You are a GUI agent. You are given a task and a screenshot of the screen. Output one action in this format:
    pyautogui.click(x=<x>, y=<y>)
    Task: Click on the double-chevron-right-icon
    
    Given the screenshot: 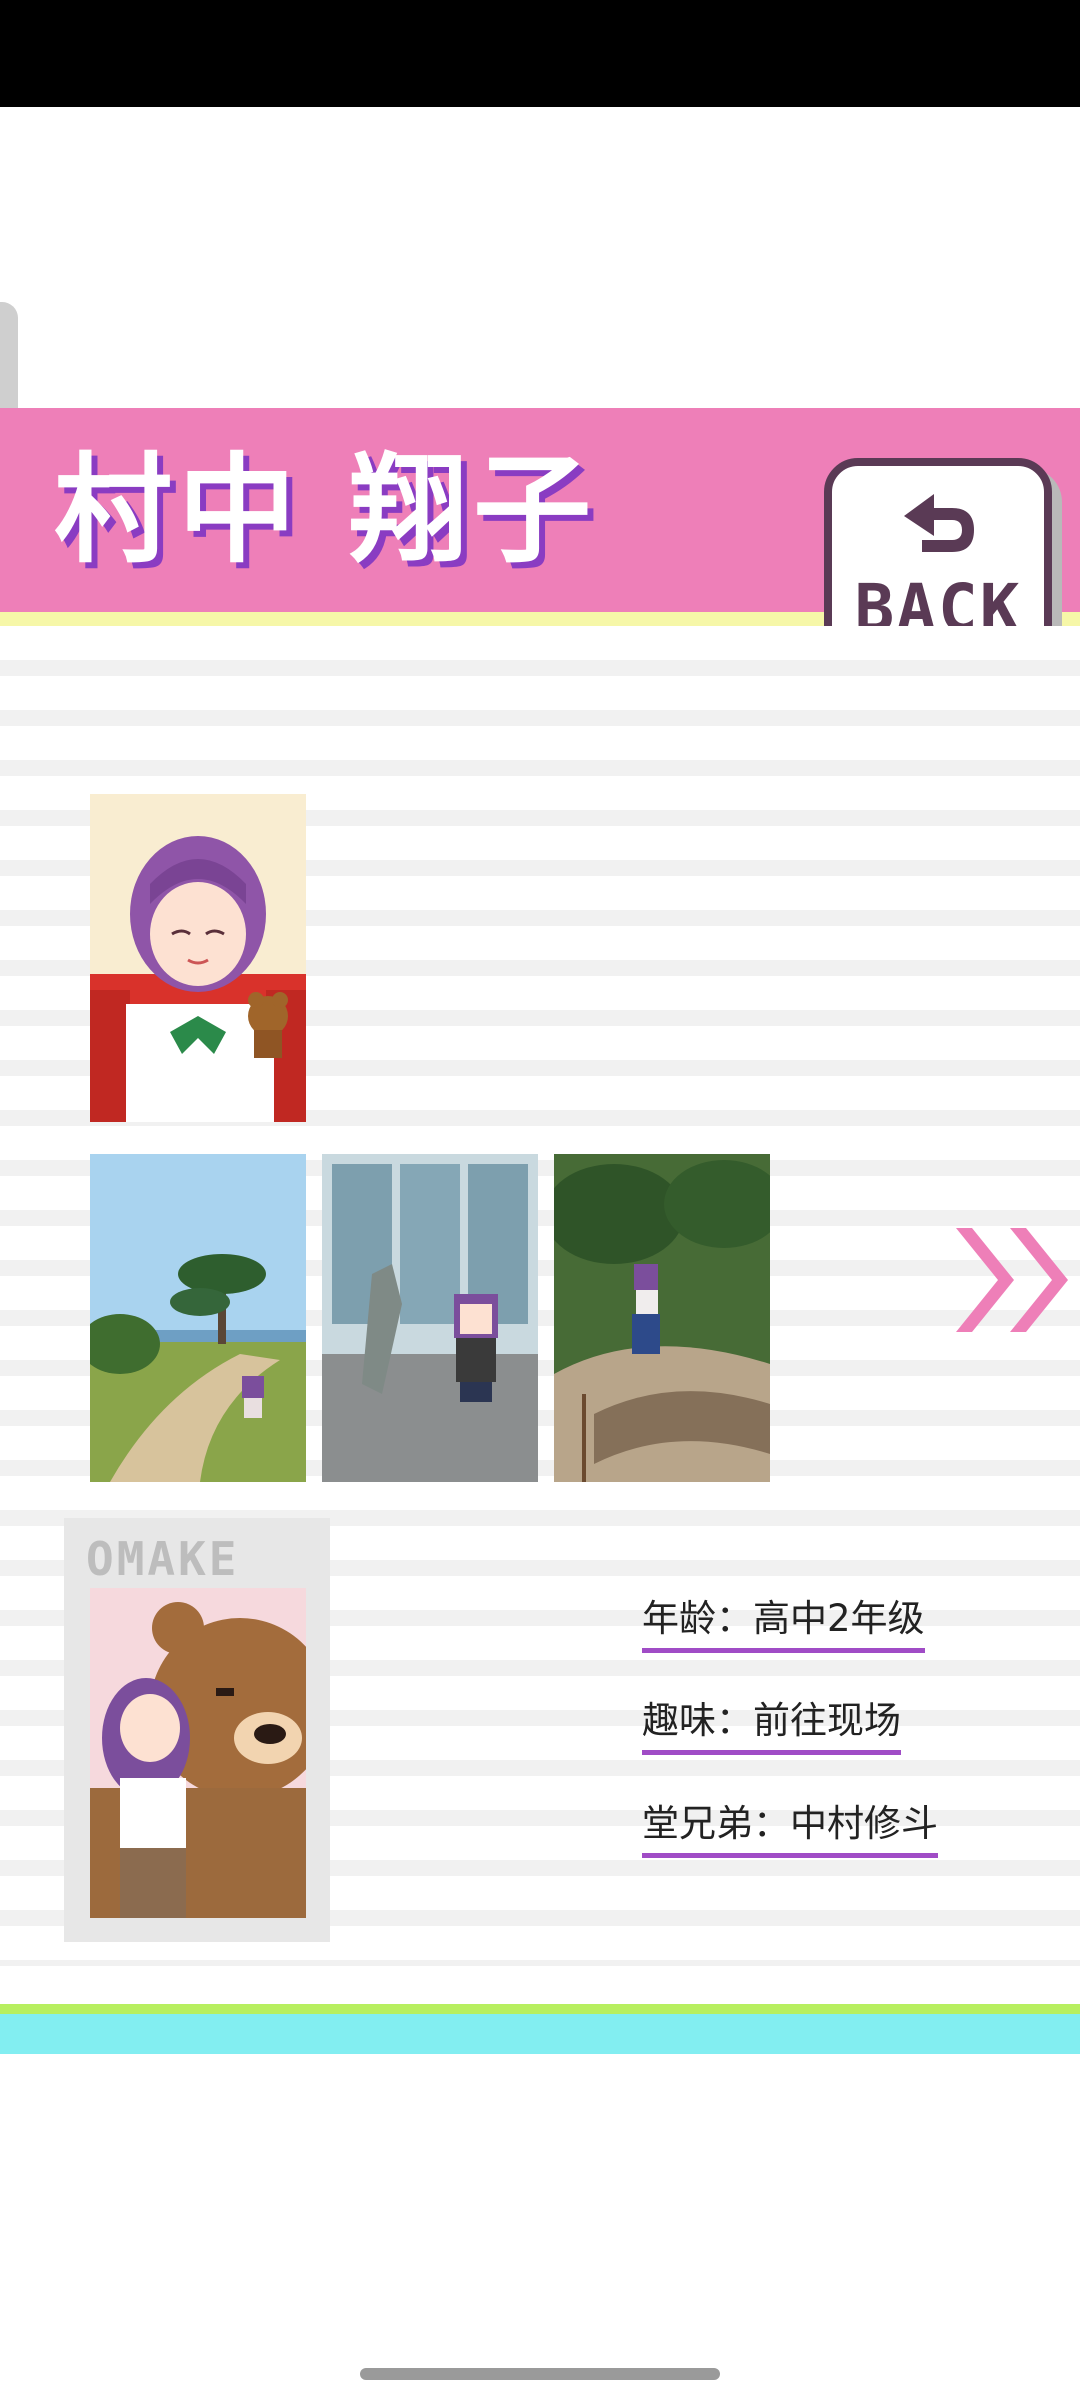 What is the action you would take?
    pyautogui.click(x=1015, y=1280)
    